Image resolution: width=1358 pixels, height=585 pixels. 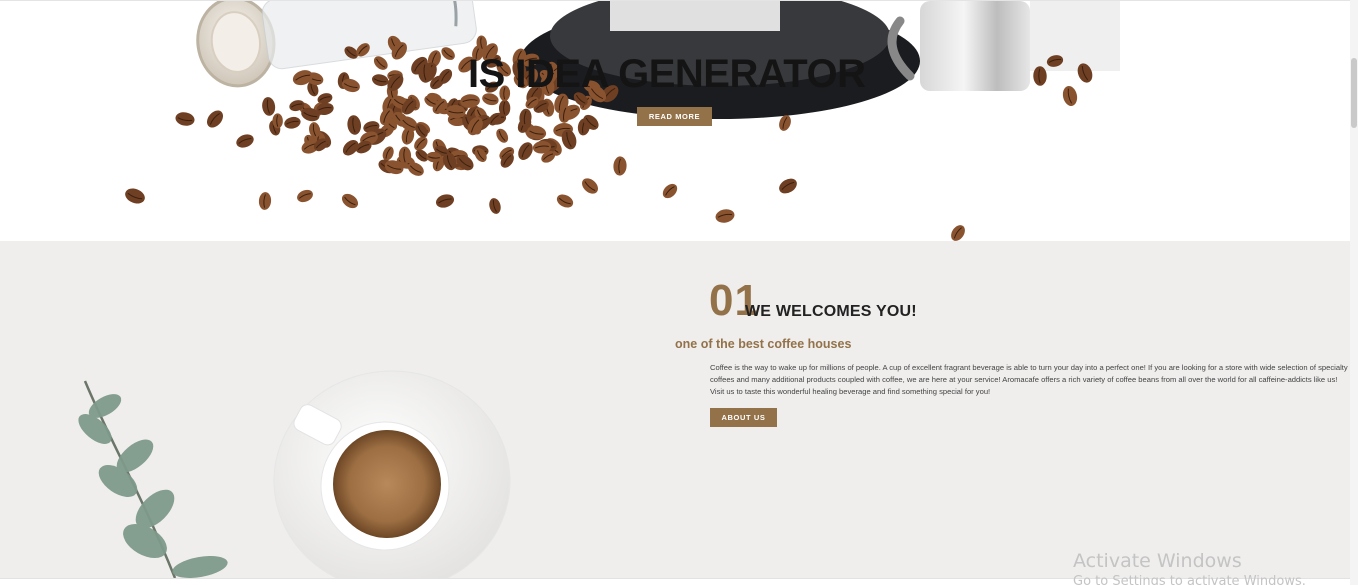 I want to click on scrollbar-thumb, so click(x=1354, y=93).